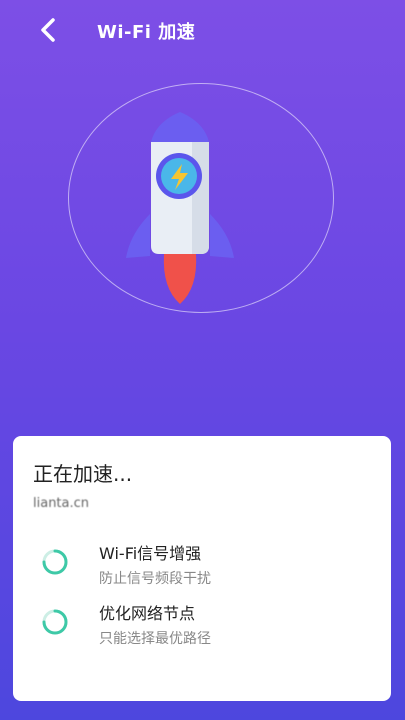 The height and width of the screenshot is (720, 405). What do you see at coordinates (155, 579) in the screenshot?
I see `task-description: 防止信号频段干扰` at bounding box center [155, 579].